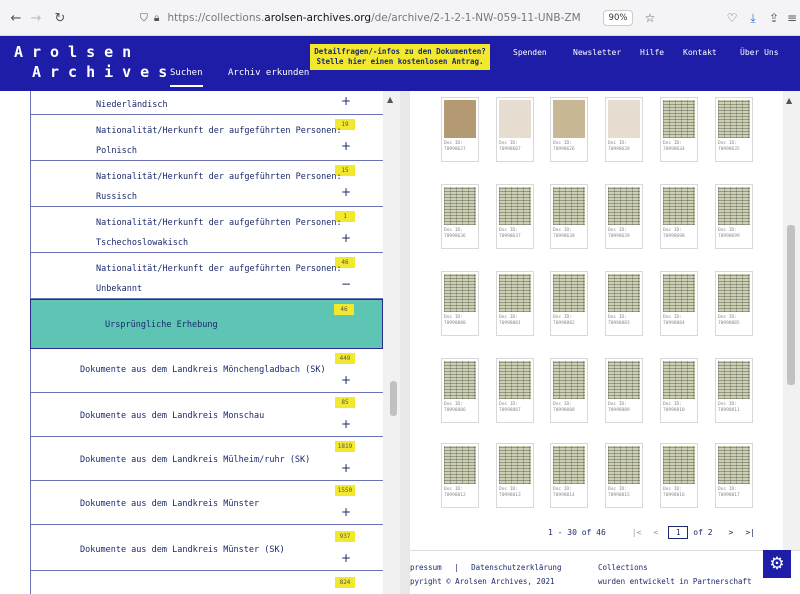 This screenshot has width=800, height=594. What do you see at coordinates (36, 18) in the screenshot?
I see `forward-icon: →` at bounding box center [36, 18].